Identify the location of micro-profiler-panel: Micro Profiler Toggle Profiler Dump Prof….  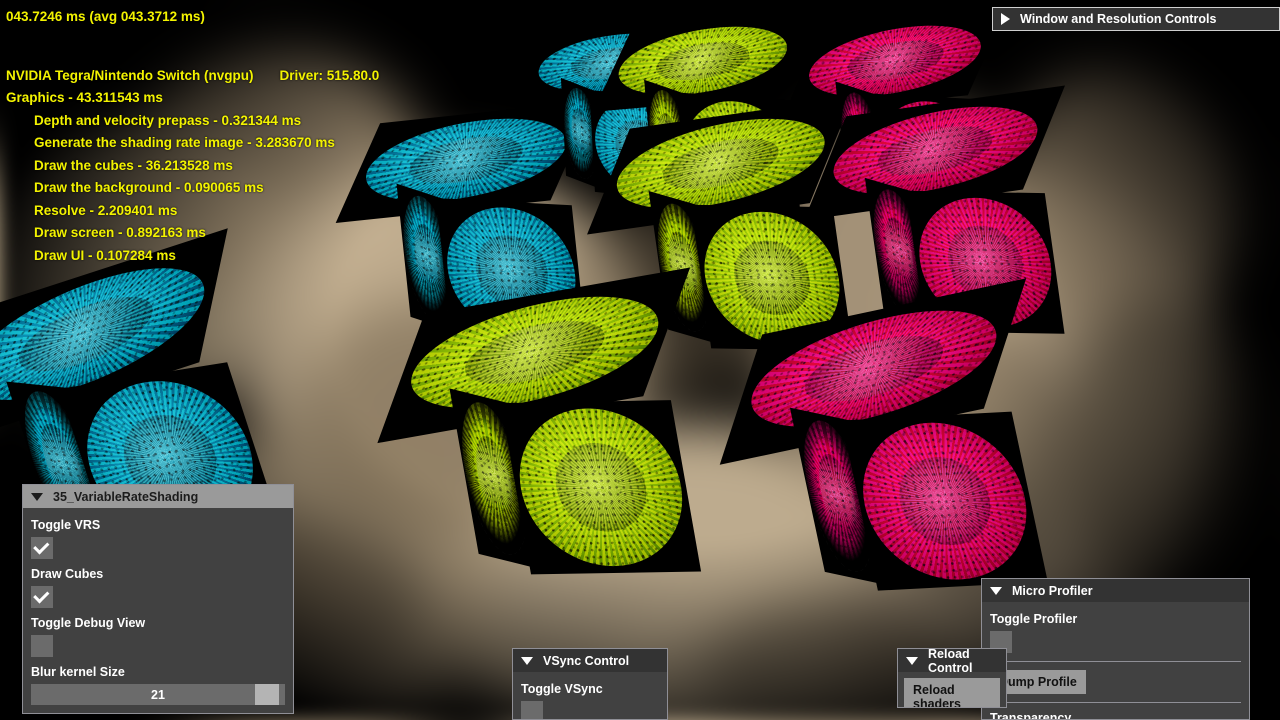
(1115, 649).